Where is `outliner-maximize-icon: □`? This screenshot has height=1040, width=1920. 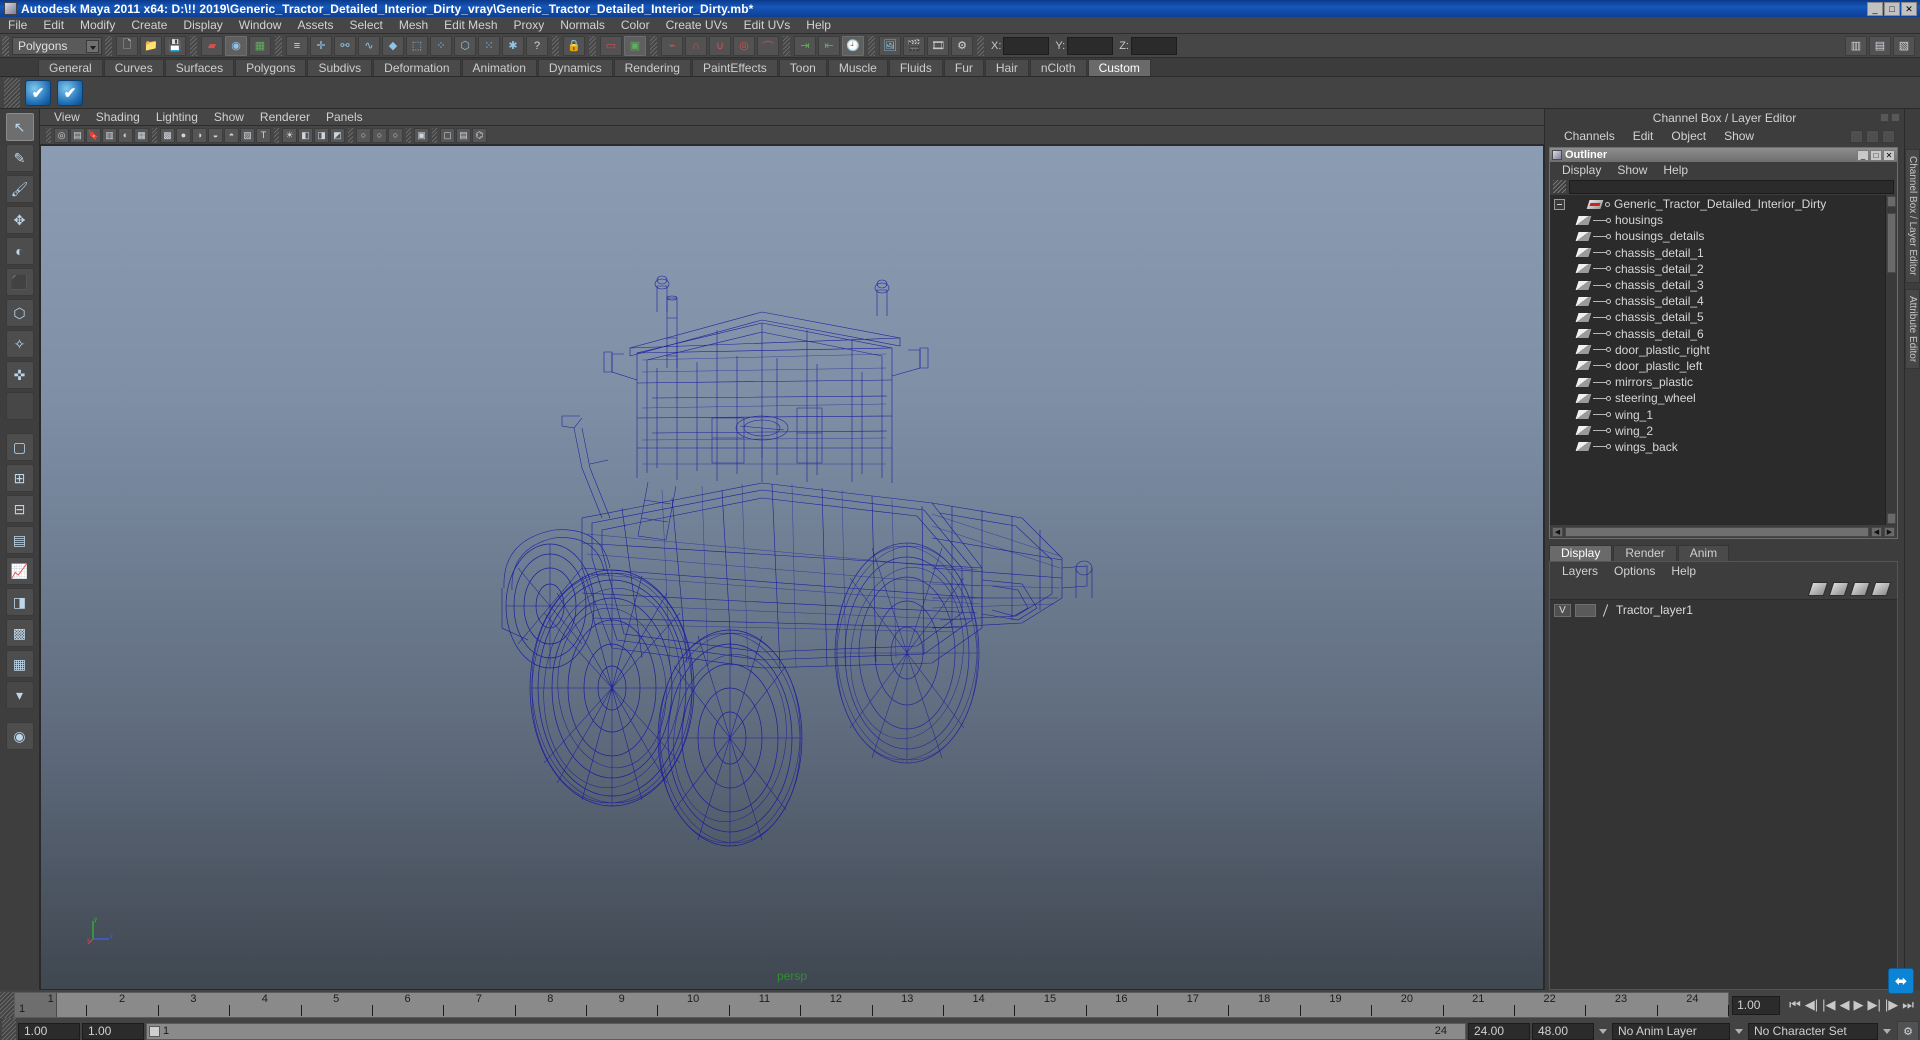
outliner-maximize-icon: □ is located at coordinates (1876, 155).